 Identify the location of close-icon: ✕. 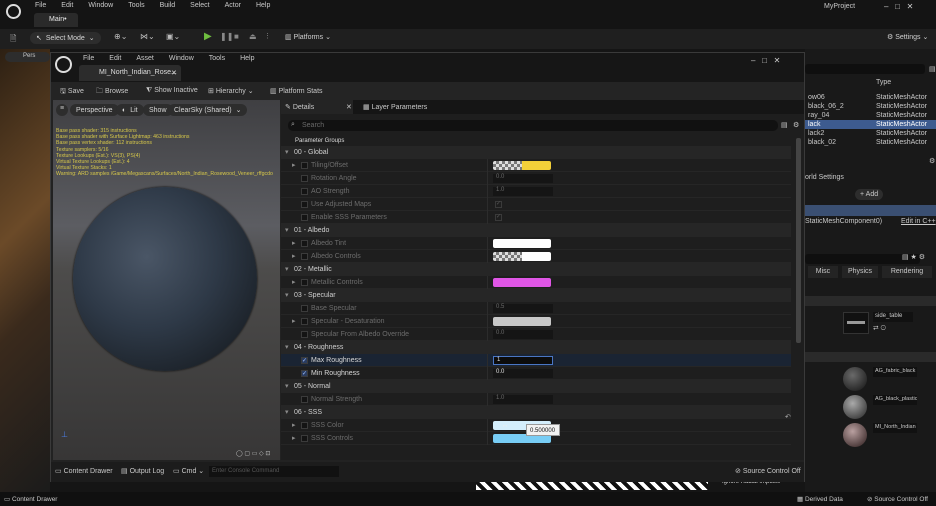
(777, 60).